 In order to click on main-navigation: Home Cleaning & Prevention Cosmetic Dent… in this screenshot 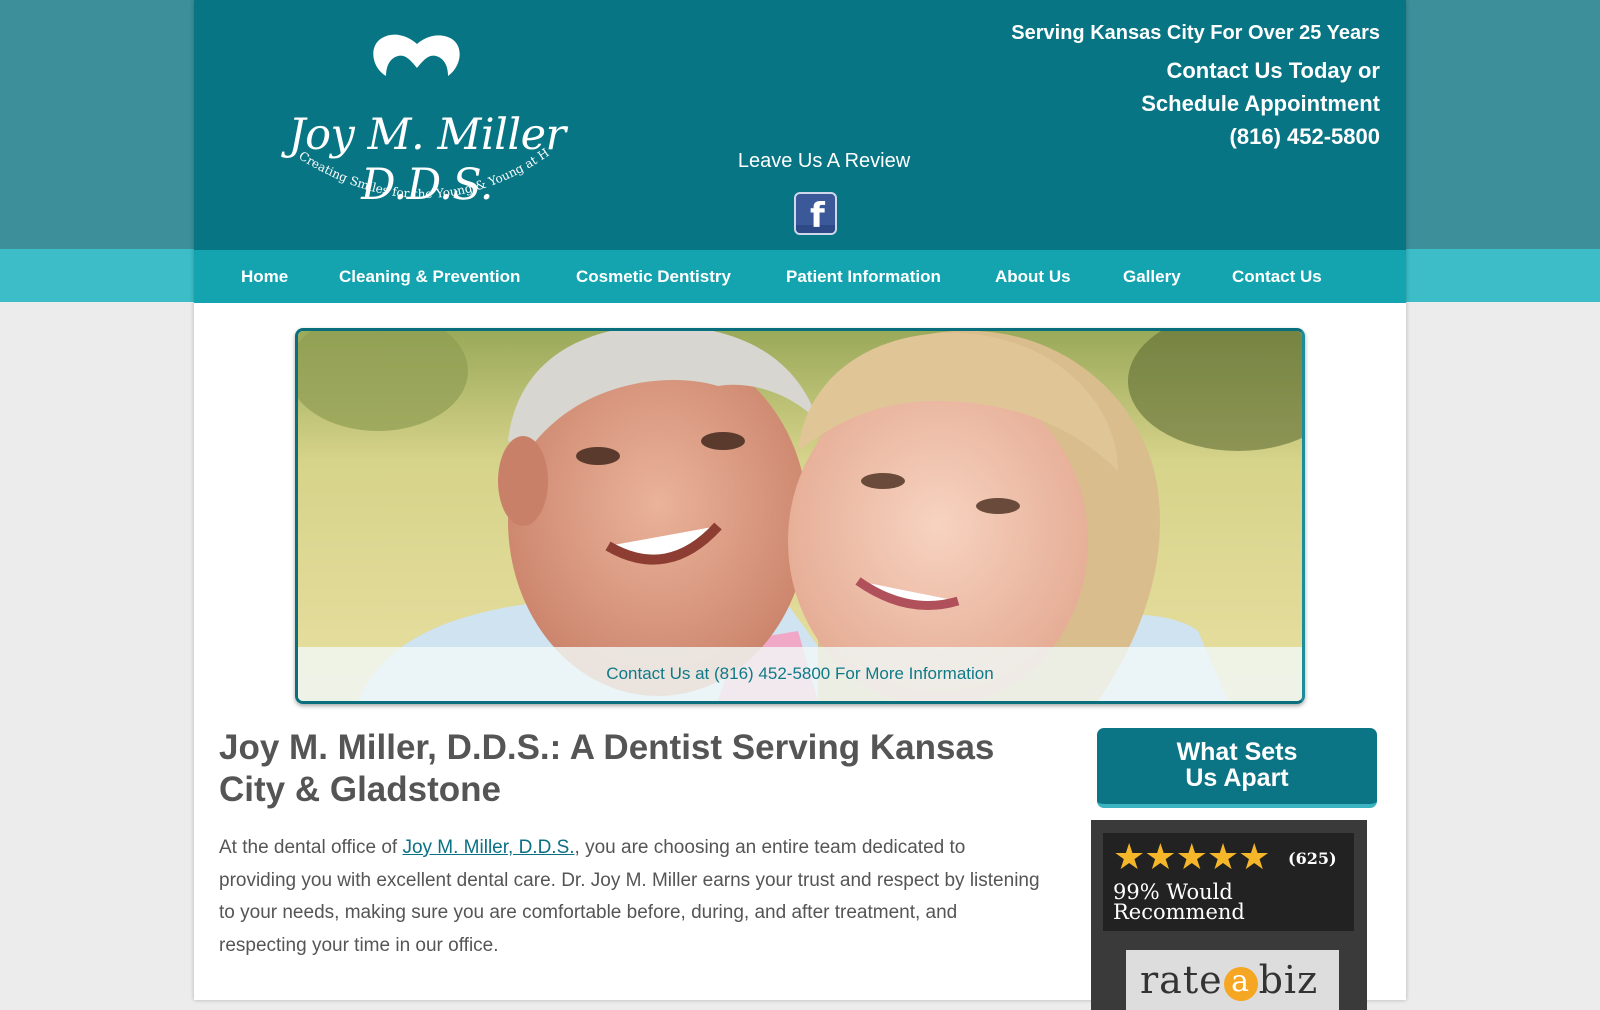, I will do `click(800, 276)`.